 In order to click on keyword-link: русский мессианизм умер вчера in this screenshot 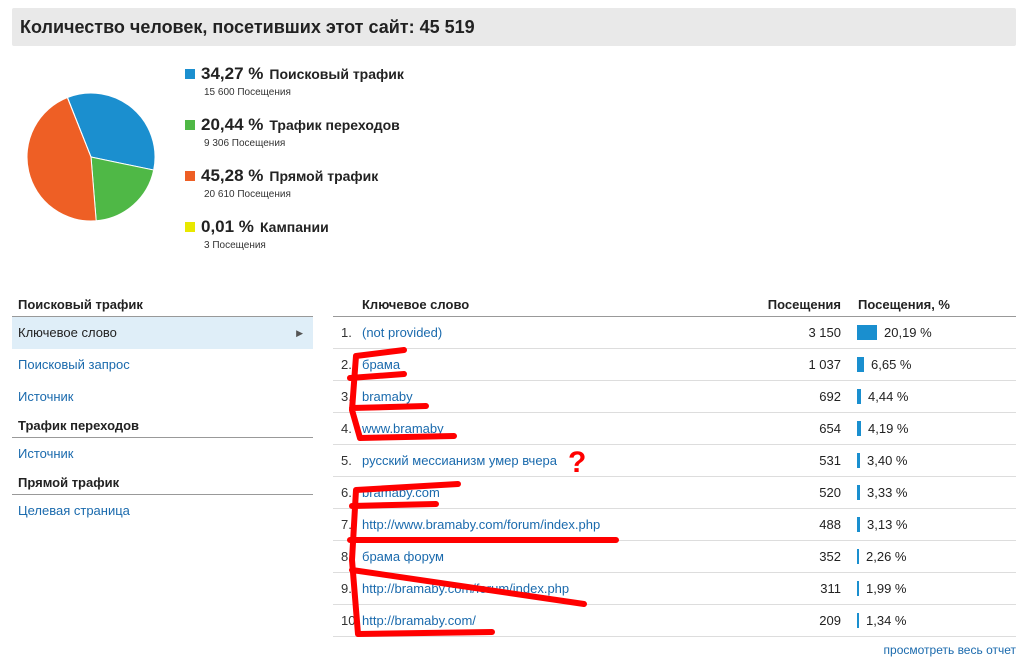, I will do `click(564, 460)`.